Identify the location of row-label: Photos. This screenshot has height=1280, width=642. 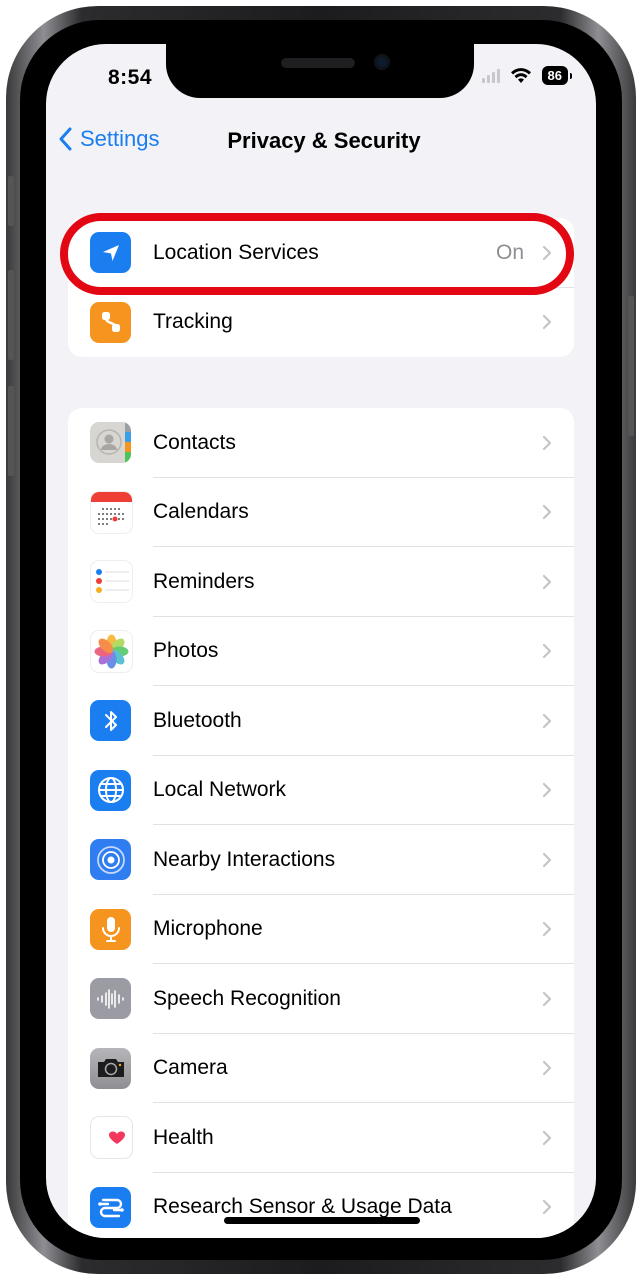
(186, 651).